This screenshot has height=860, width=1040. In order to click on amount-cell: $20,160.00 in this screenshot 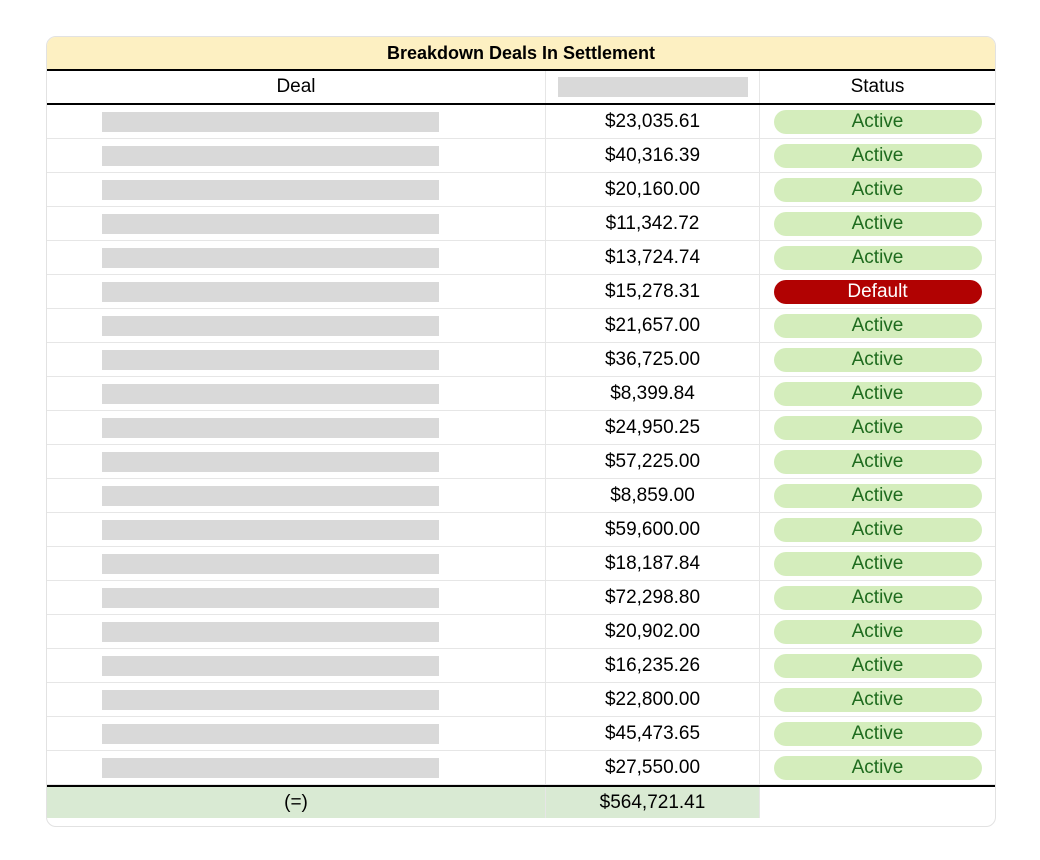, I will do `click(653, 189)`.